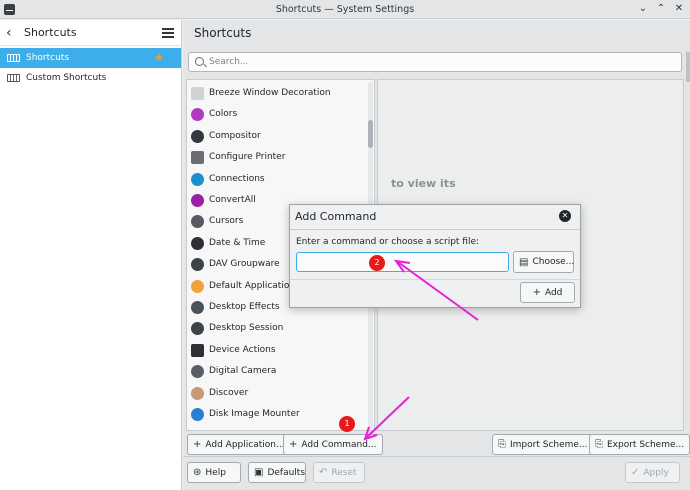  What do you see at coordinates (247, 157) in the screenshot?
I see `list-item-label: Configure Printer` at bounding box center [247, 157].